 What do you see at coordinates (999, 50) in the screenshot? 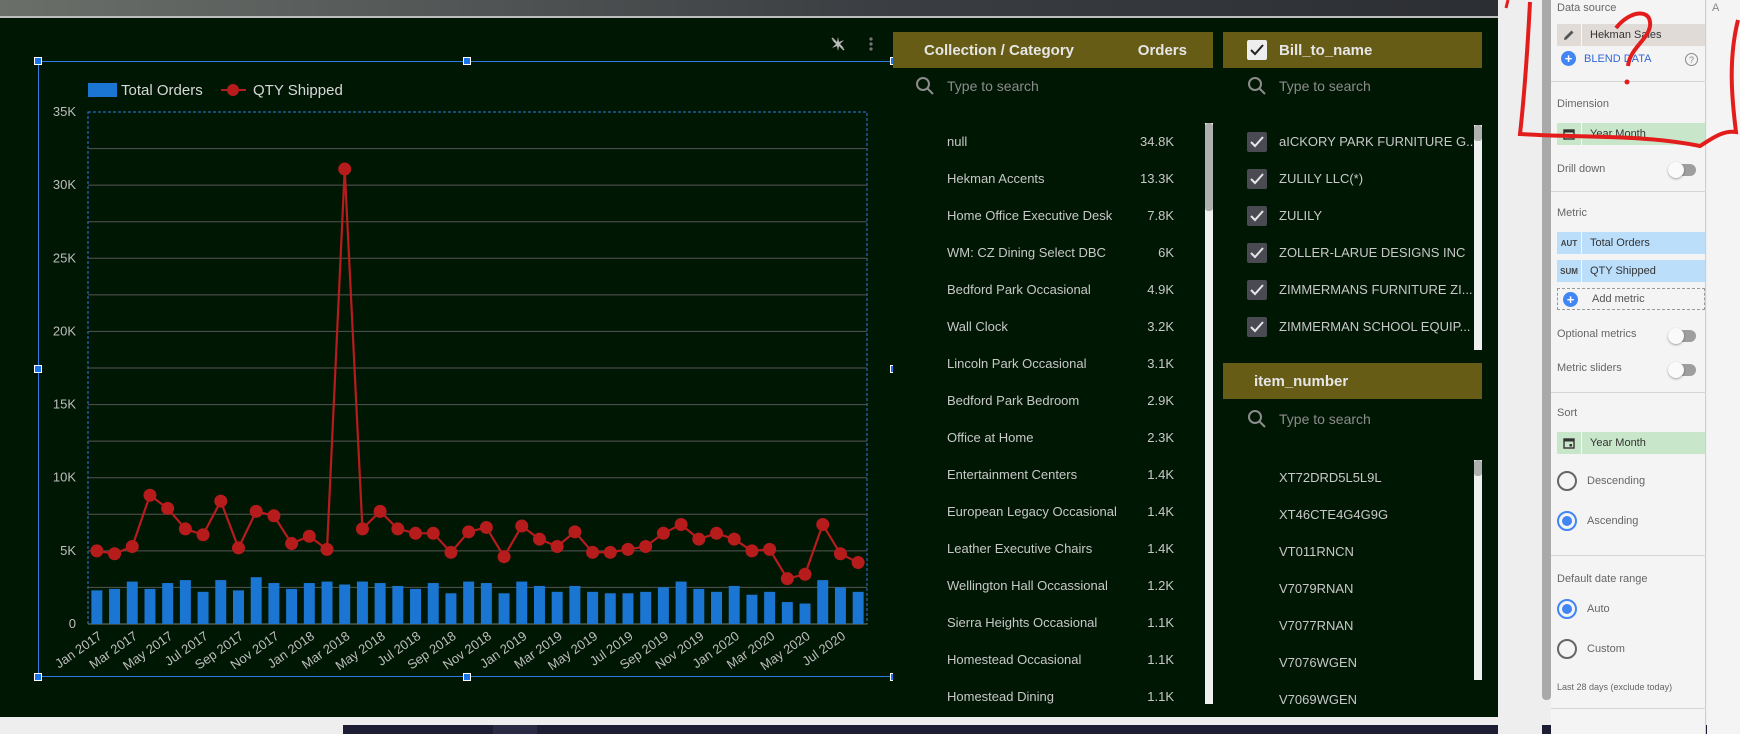
I see `column-header-collection: Collection / Category` at bounding box center [999, 50].